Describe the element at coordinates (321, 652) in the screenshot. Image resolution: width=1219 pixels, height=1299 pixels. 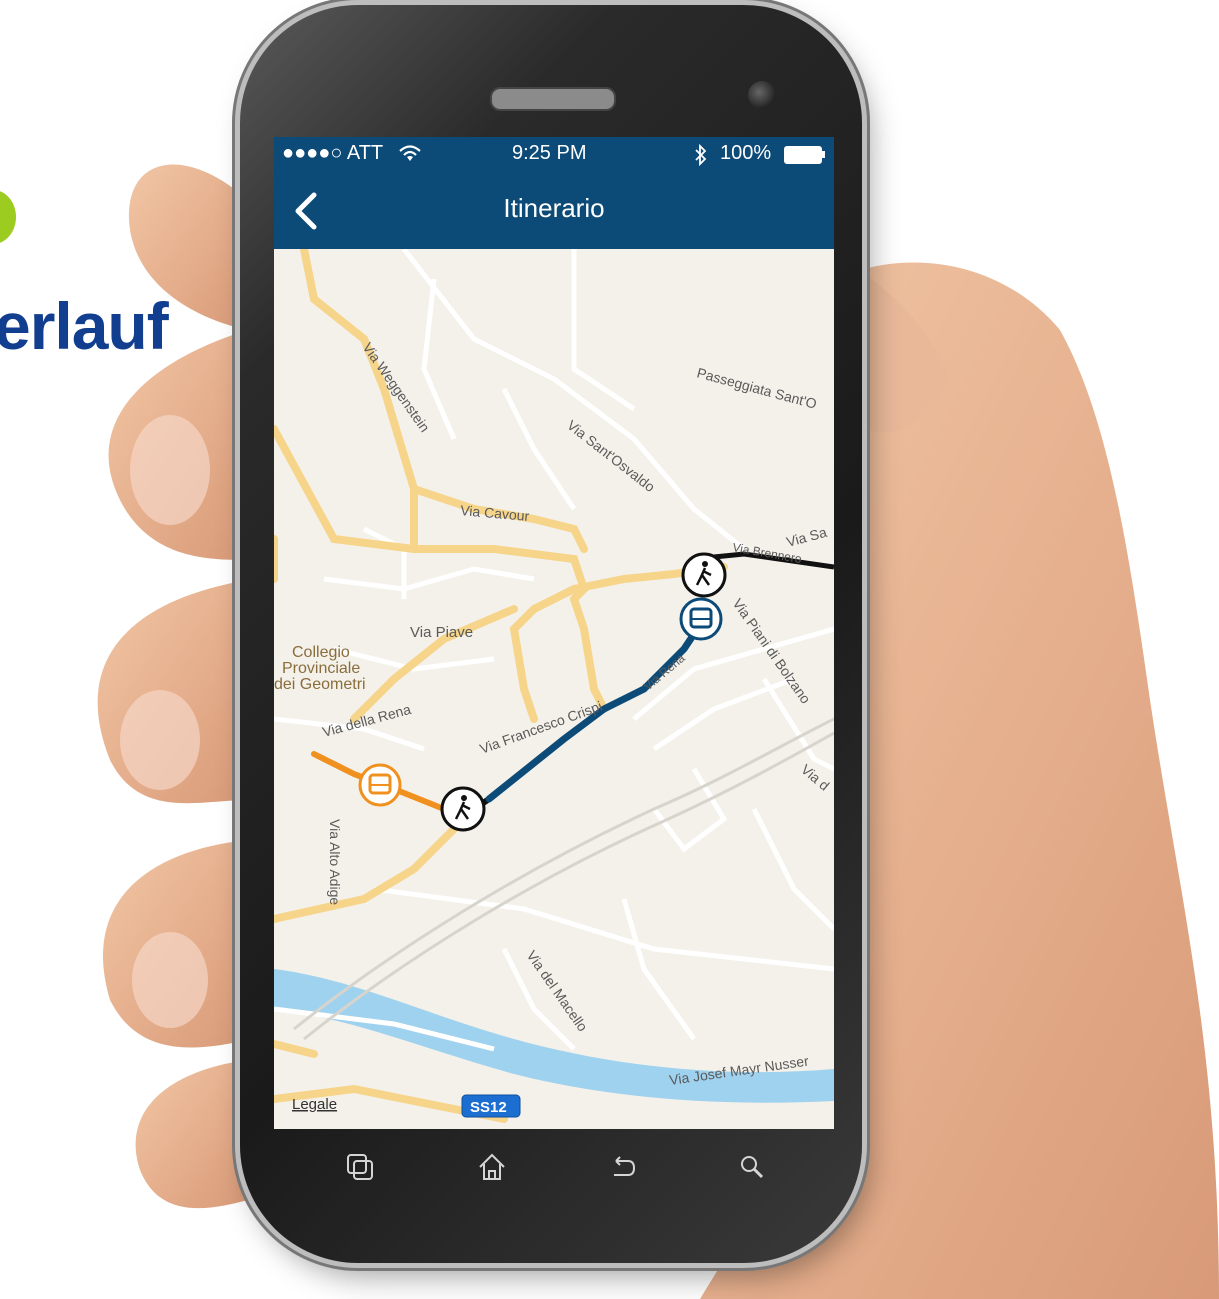
I see `poi-label-line-1: Collegio` at that location.